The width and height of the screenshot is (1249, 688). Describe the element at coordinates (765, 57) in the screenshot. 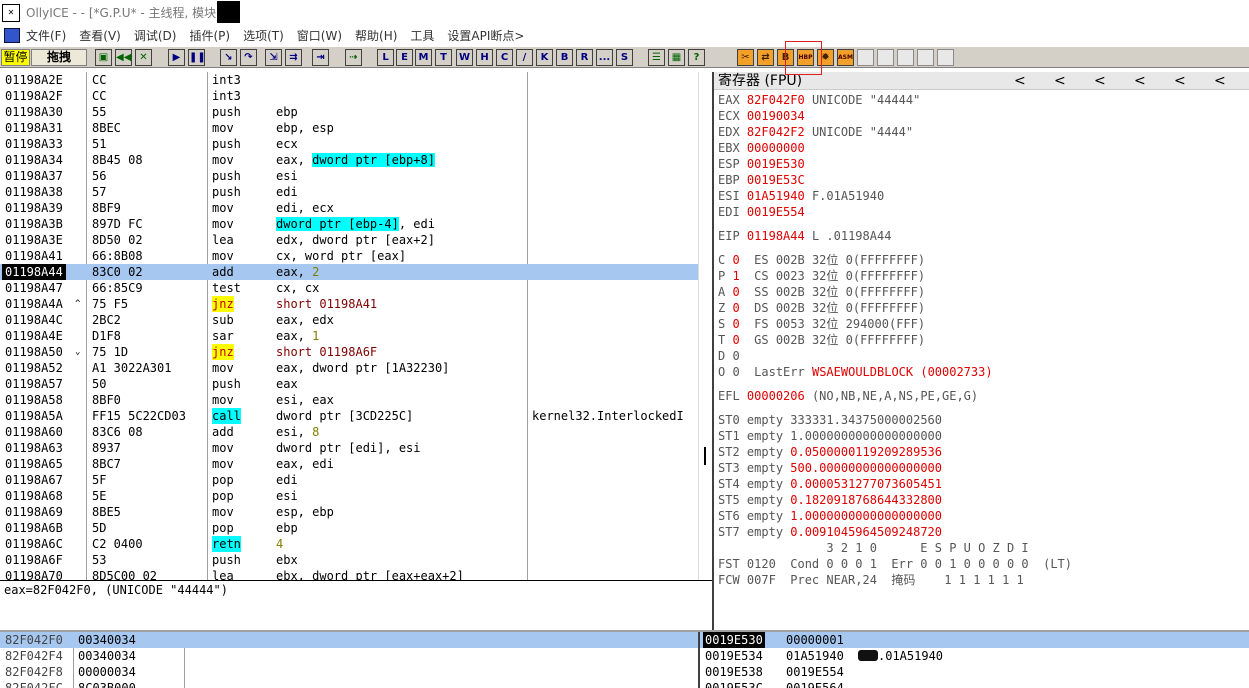

I see `plugin-arrows-icon: ⇄` at that location.